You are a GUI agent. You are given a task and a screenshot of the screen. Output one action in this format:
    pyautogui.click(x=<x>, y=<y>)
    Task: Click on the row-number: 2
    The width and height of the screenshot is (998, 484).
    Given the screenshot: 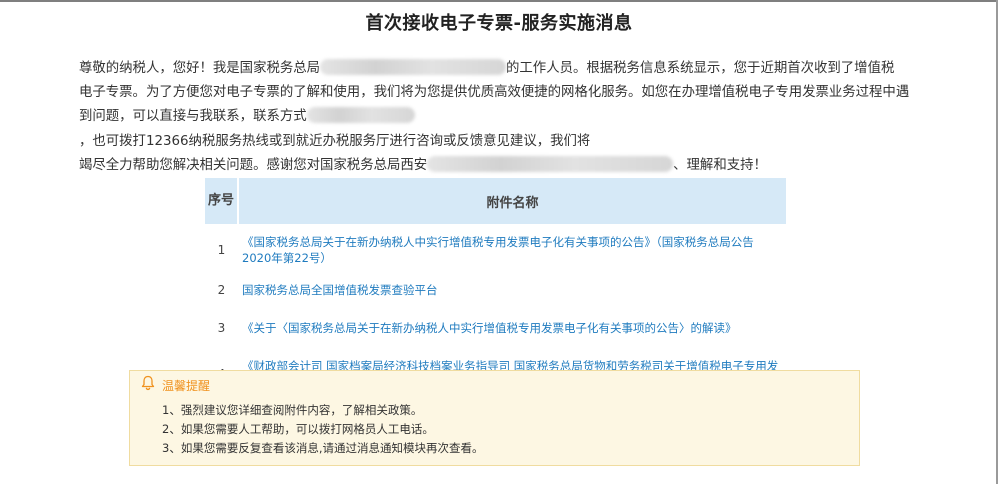 What is the action you would take?
    pyautogui.click(x=221, y=290)
    